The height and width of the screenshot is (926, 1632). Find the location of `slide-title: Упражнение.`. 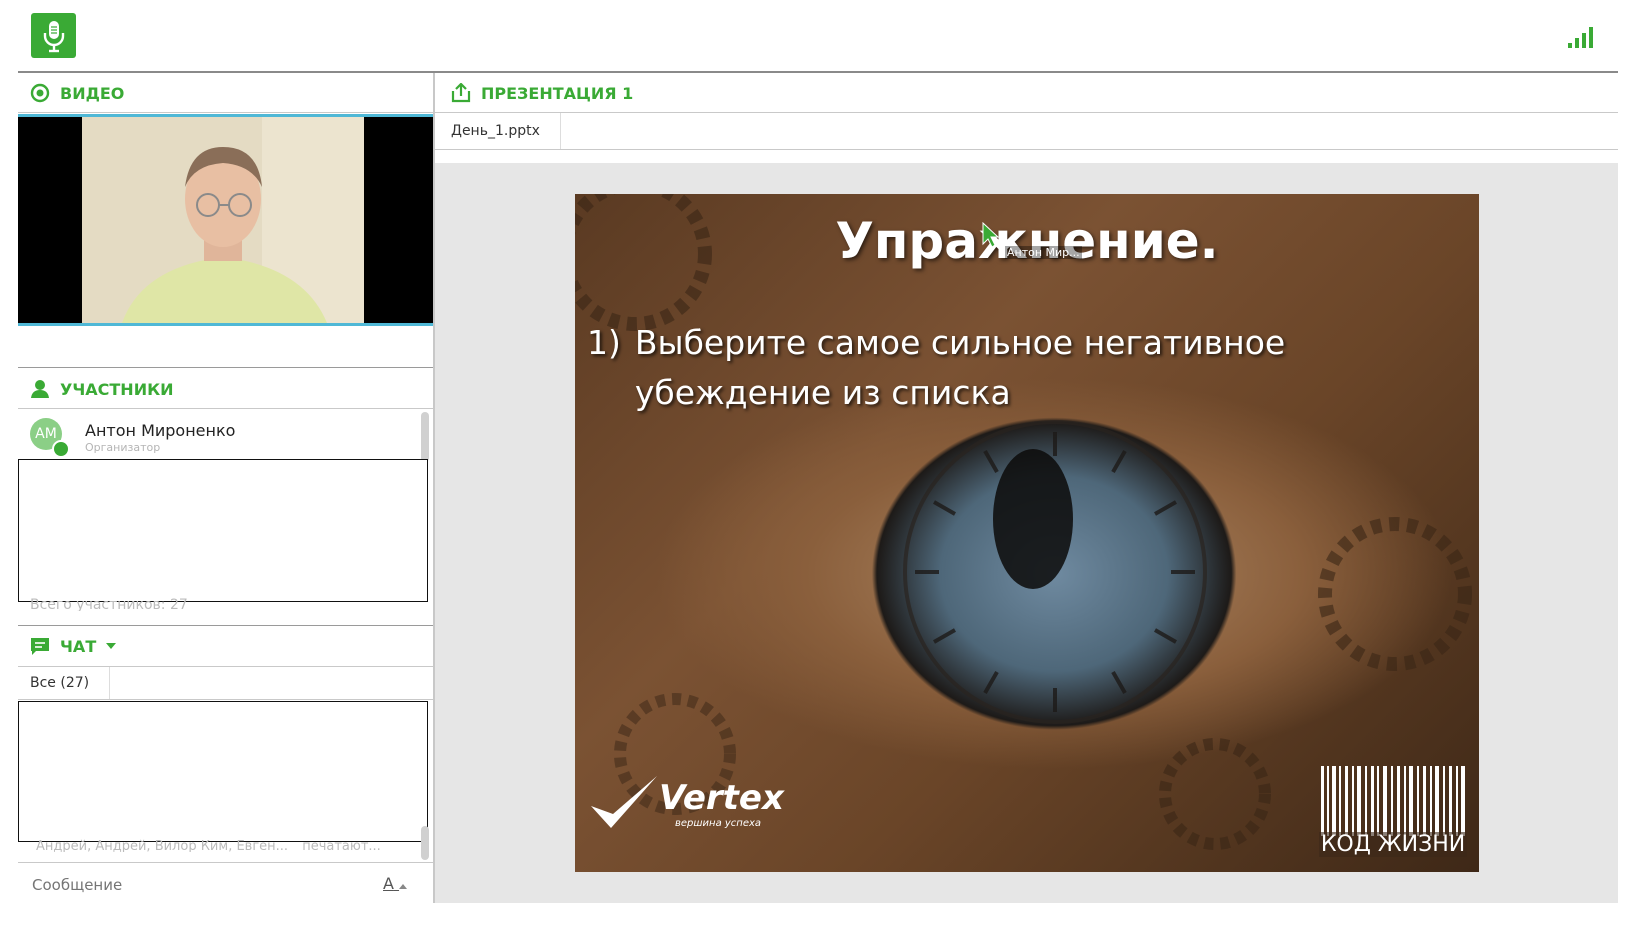

slide-title: Упражнение. is located at coordinates (1027, 241).